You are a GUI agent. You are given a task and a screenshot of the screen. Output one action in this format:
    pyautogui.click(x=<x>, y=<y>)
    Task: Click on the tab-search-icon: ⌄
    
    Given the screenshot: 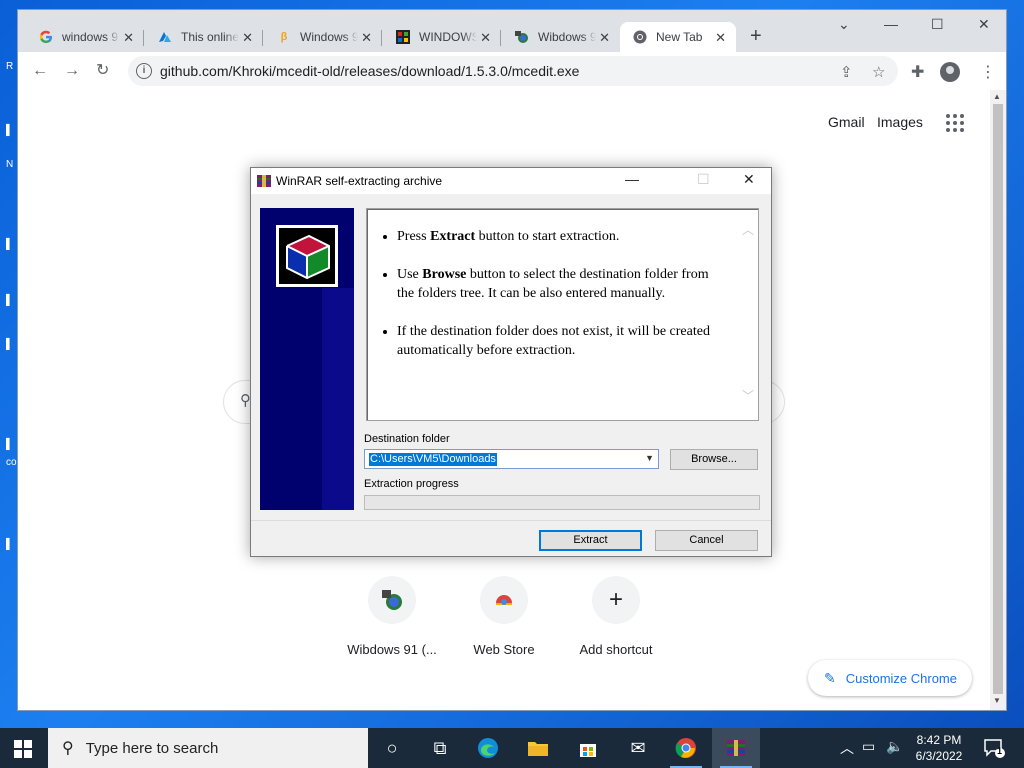 What is the action you would take?
    pyautogui.click(x=844, y=24)
    